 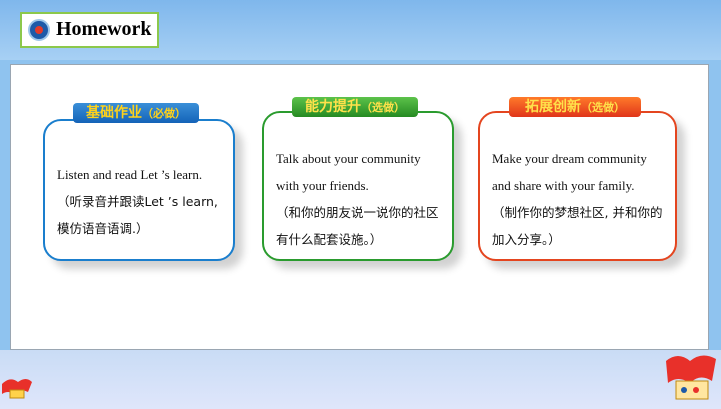 What do you see at coordinates (104, 29) in the screenshot?
I see `page-title: Homework` at bounding box center [104, 29].